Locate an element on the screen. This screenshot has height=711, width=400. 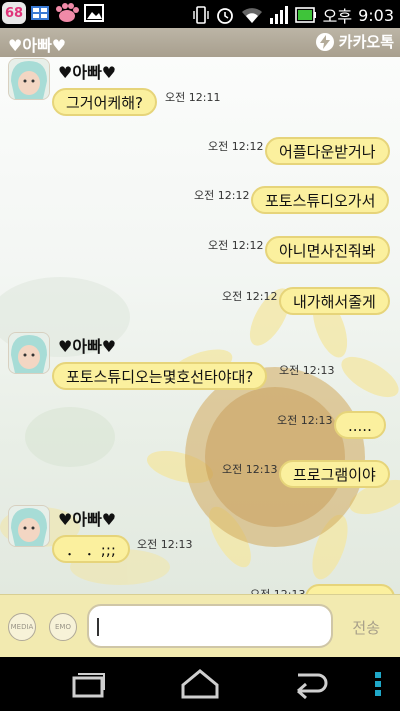
signal-icon is located at coordinates (278, 15).